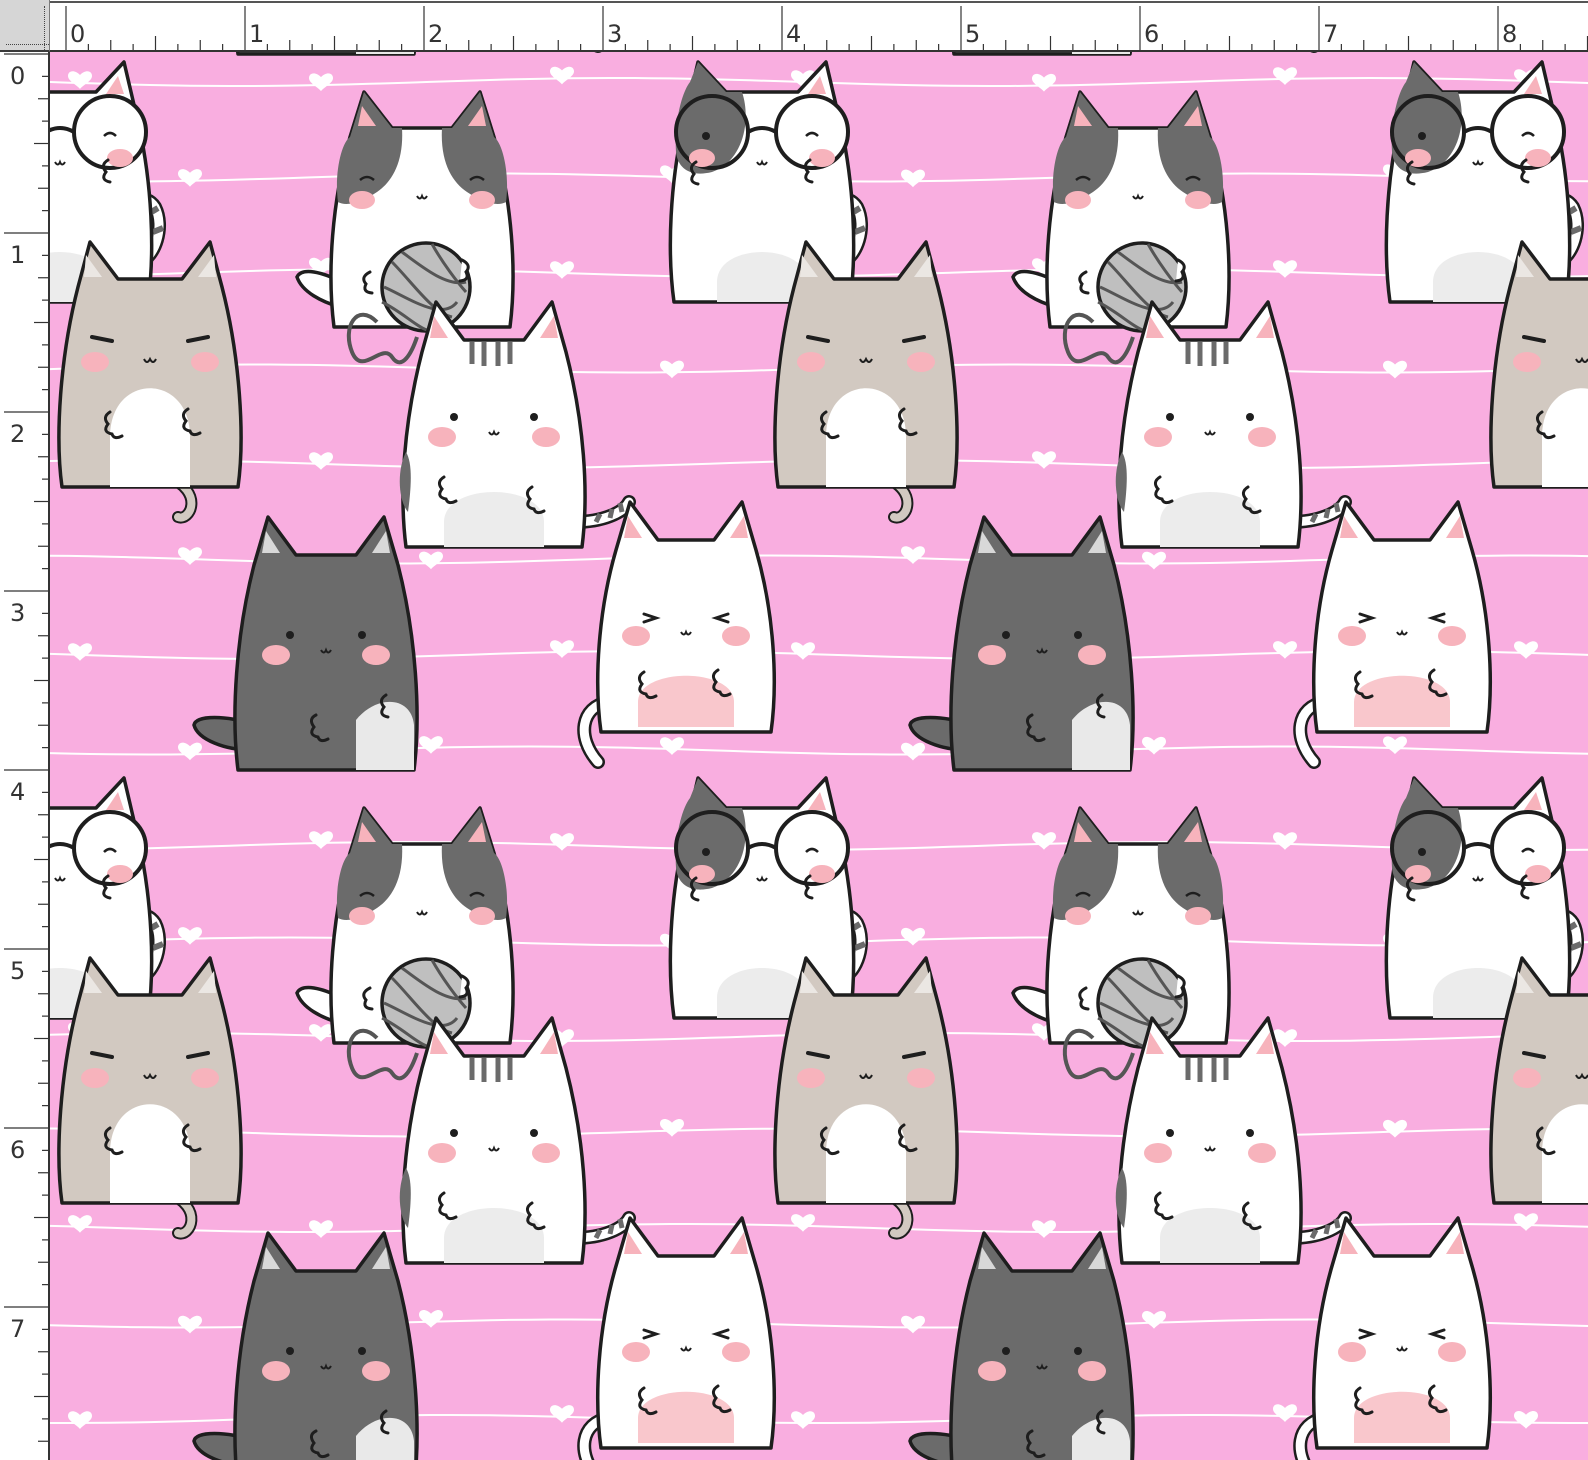 The image size is (1588, 1460). What do you see at coordinates (26, 747) in the screenshot?
I see `vertical-ruler-ticks: 0 1 2 3 4 5 6 7` at bounding box center [26, 747].